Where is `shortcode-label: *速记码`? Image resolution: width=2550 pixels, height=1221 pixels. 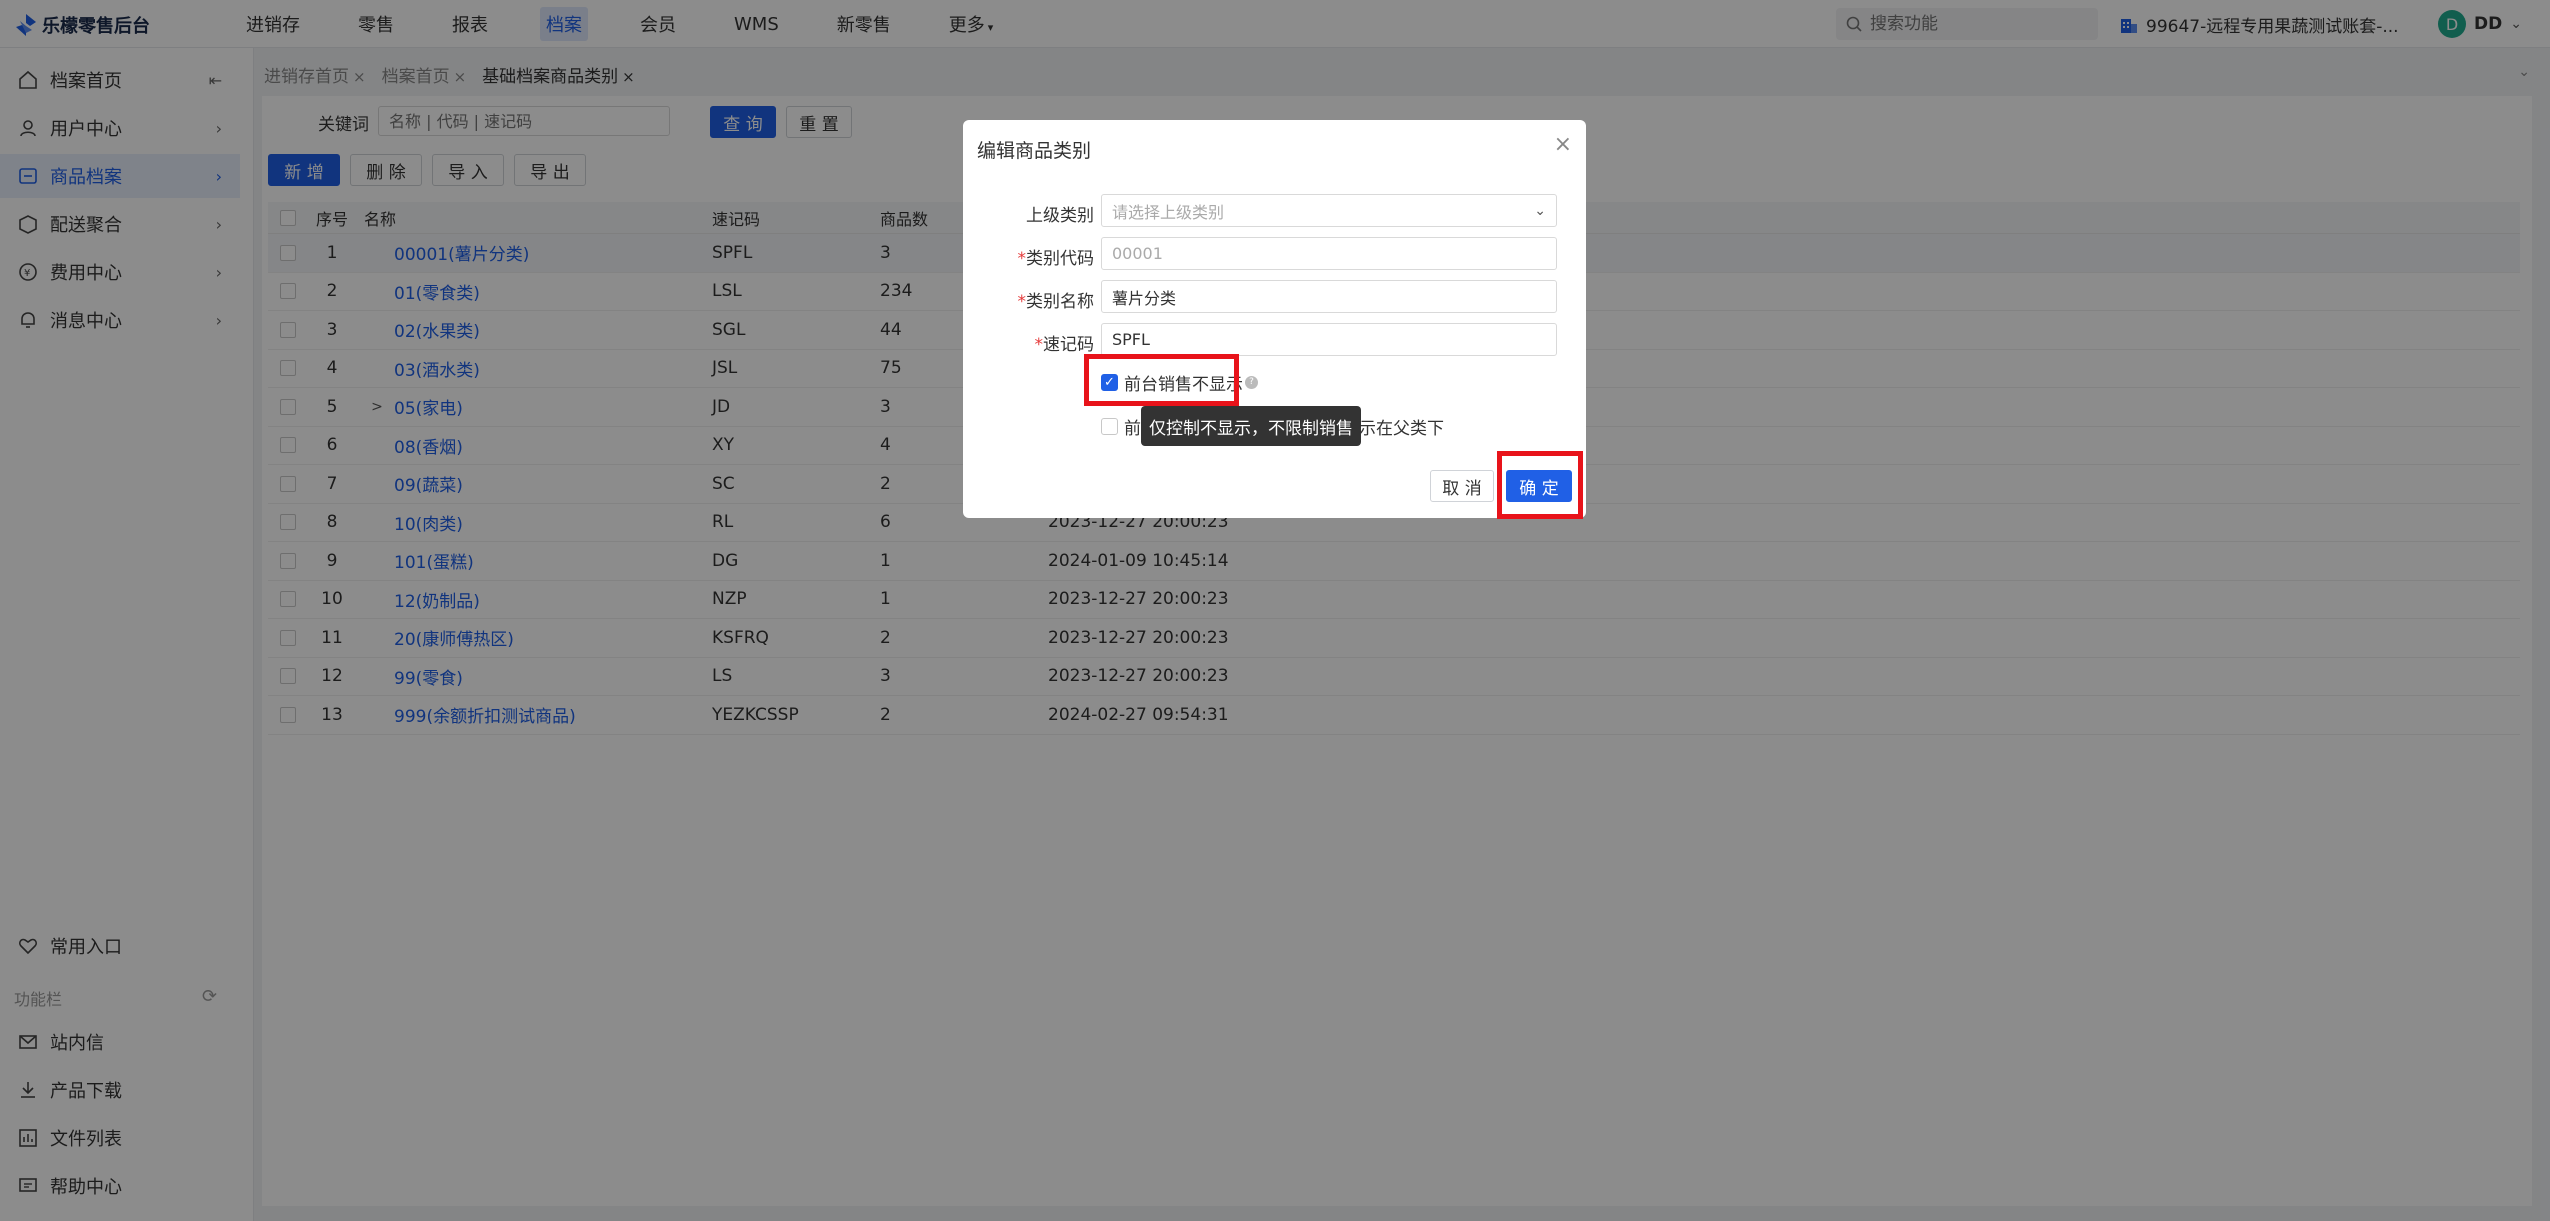
shortcode-label: *速记码 is located at coordinates (1065, 342).